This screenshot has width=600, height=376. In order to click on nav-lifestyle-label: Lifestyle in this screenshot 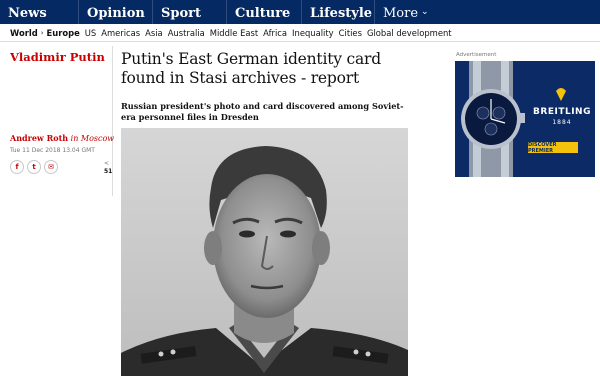, I will do `click(341, 13)`.